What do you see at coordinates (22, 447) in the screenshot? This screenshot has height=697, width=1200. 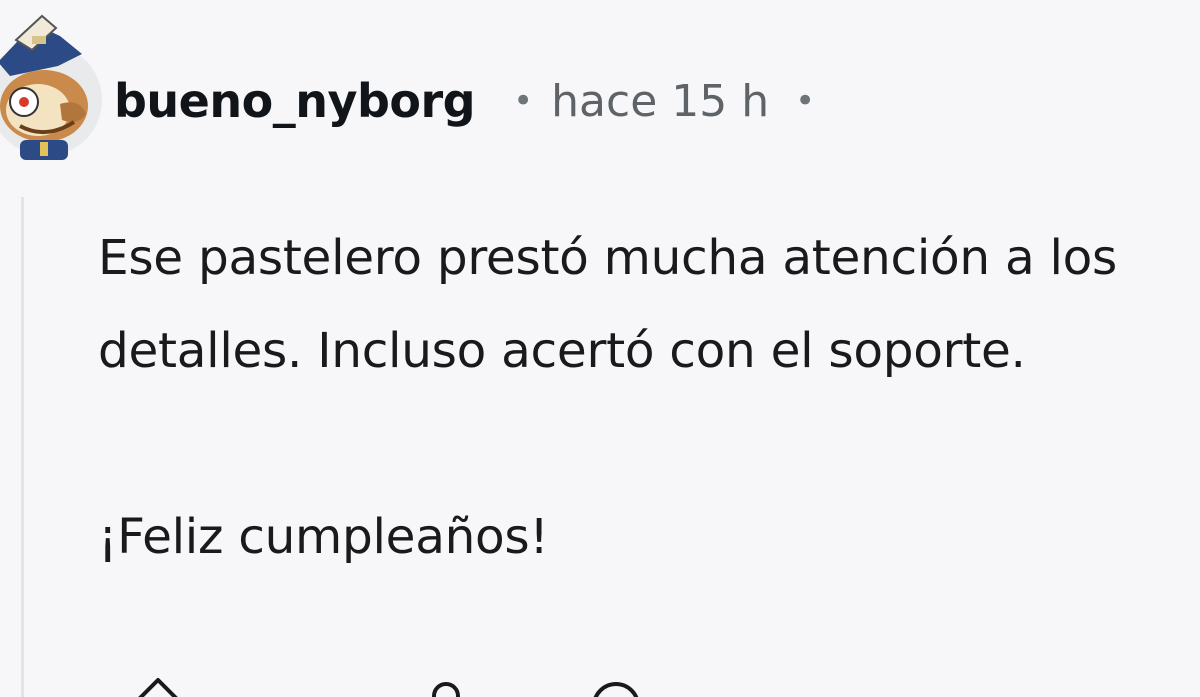 I see `thread-line` at bounding box center [22, 447].